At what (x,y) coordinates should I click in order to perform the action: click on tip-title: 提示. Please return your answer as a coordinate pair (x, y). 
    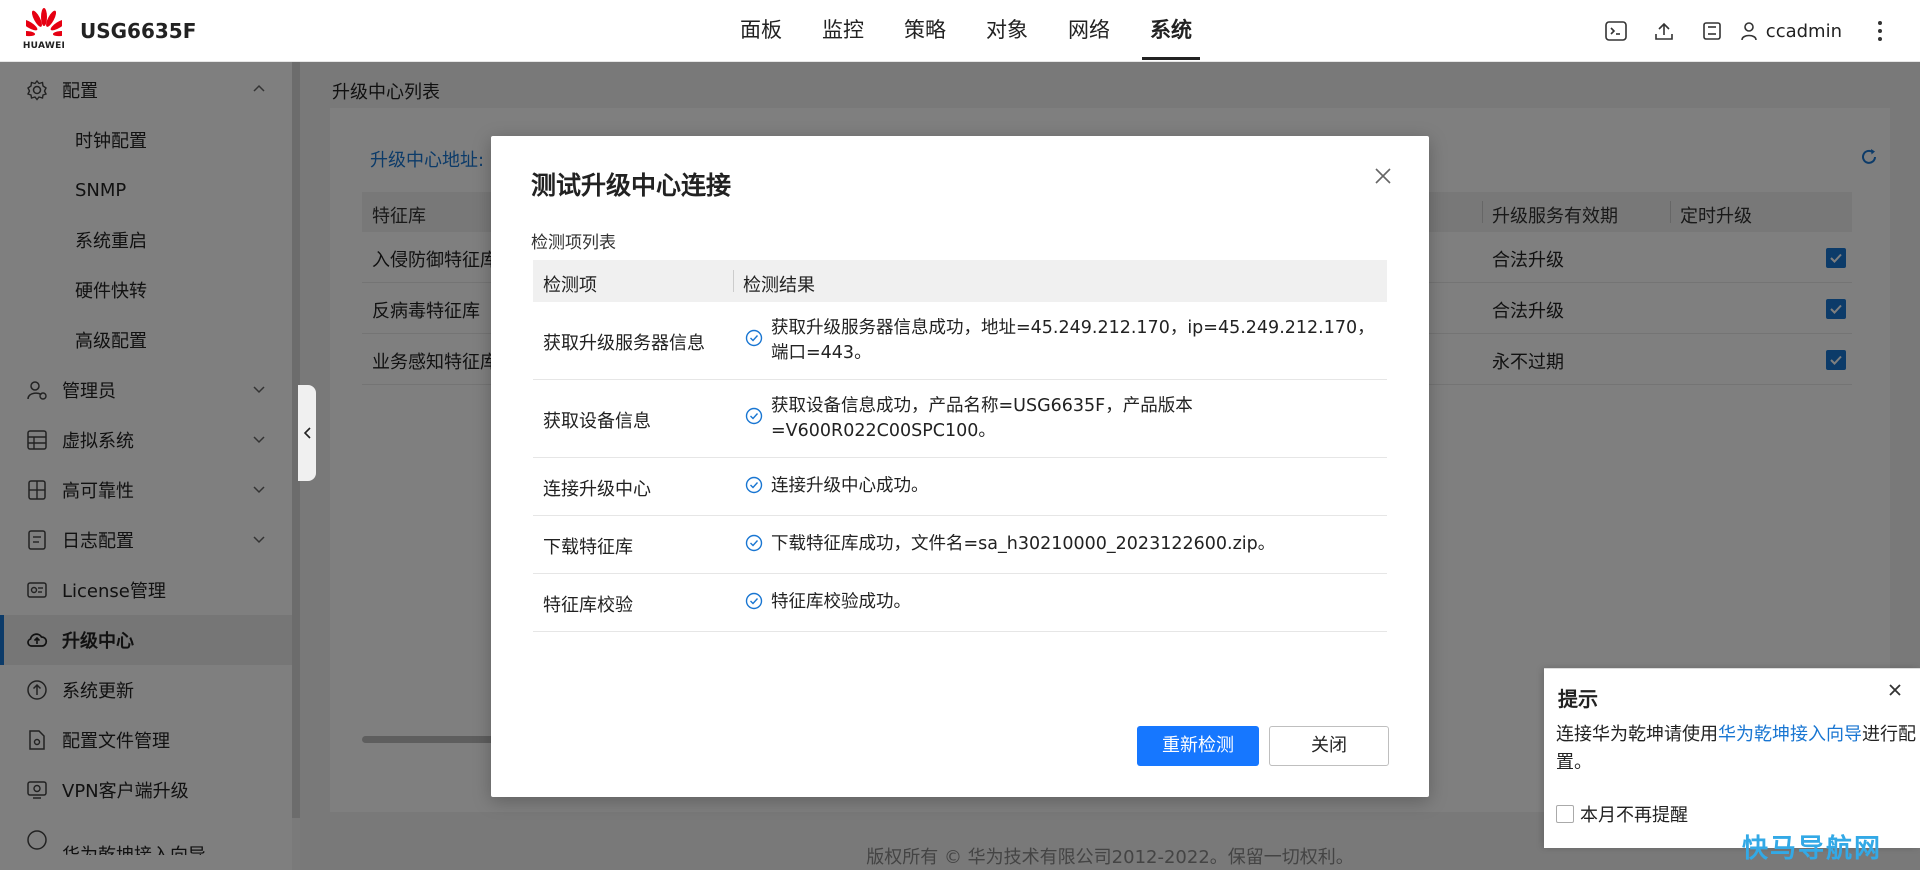
    Looking at the image, I should click on (1578, 699).